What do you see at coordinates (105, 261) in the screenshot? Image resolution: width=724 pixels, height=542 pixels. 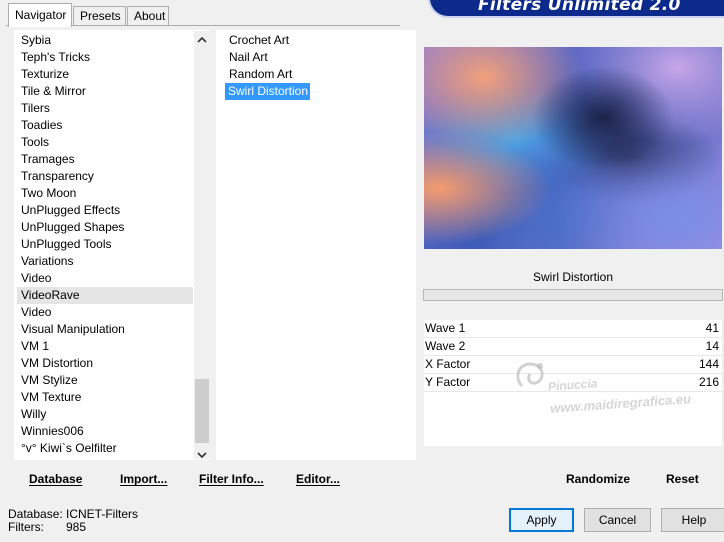 I see `category-item: Variations` at bounding box center [105, 261].